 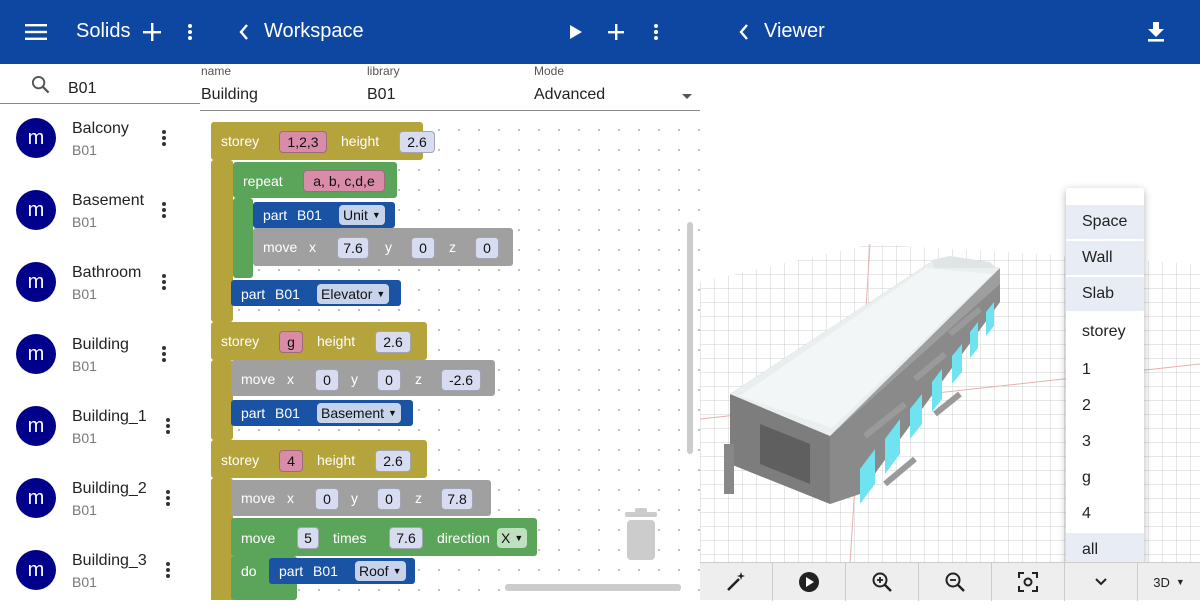 I want to click on view-mode-select: 3D ▼, so click(x=1169, y=582).